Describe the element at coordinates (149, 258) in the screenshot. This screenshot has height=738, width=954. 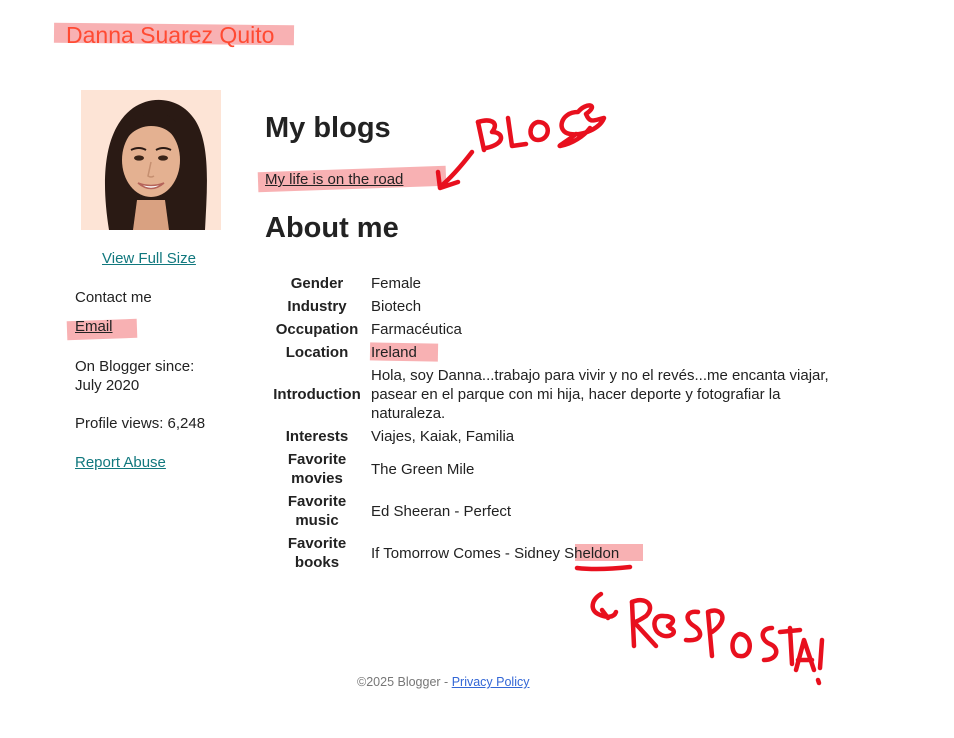
I see `view-full-size-link: View Full Size` at that location.